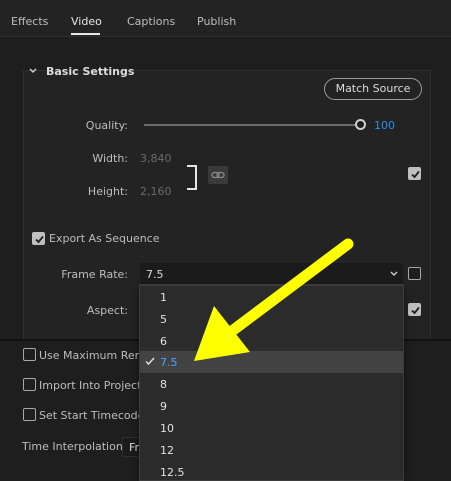 The height and width of the screenshot is (481, 451). What do you see at coordinates (274, 299) in the screenshot?
I see `arrow-annotation` at bounding box center [274, 299].